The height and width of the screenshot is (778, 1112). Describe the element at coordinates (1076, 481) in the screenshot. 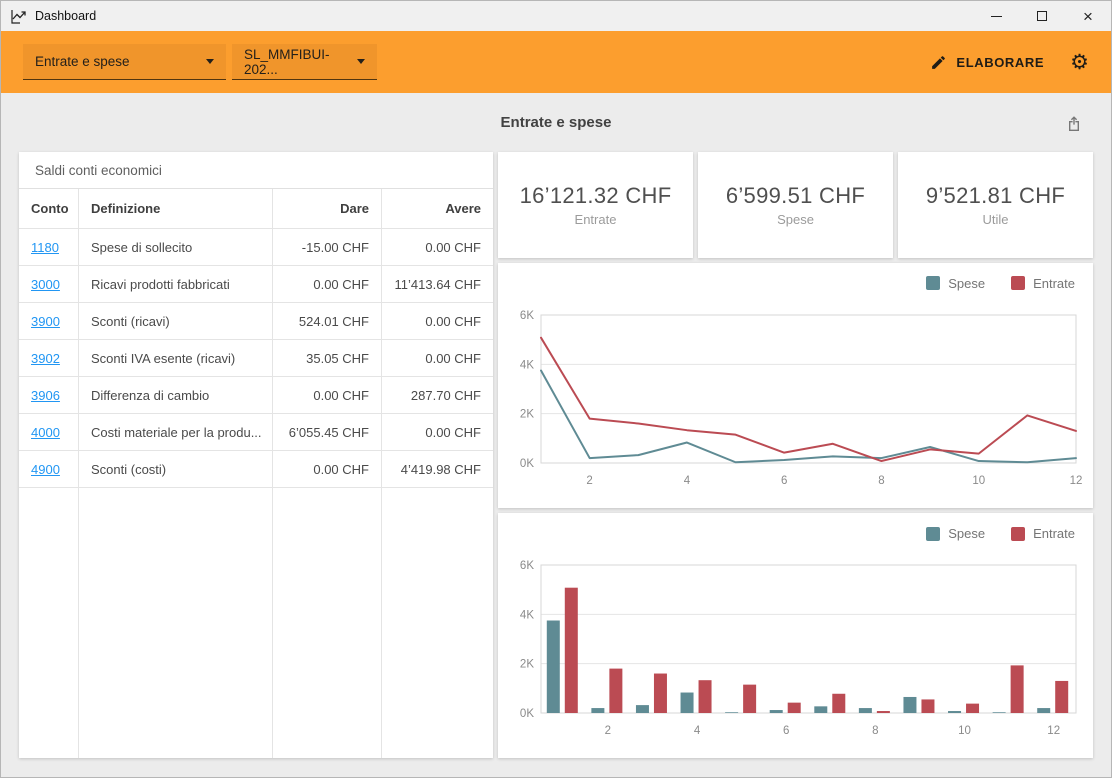

I see `svg-text: 12` at that location.